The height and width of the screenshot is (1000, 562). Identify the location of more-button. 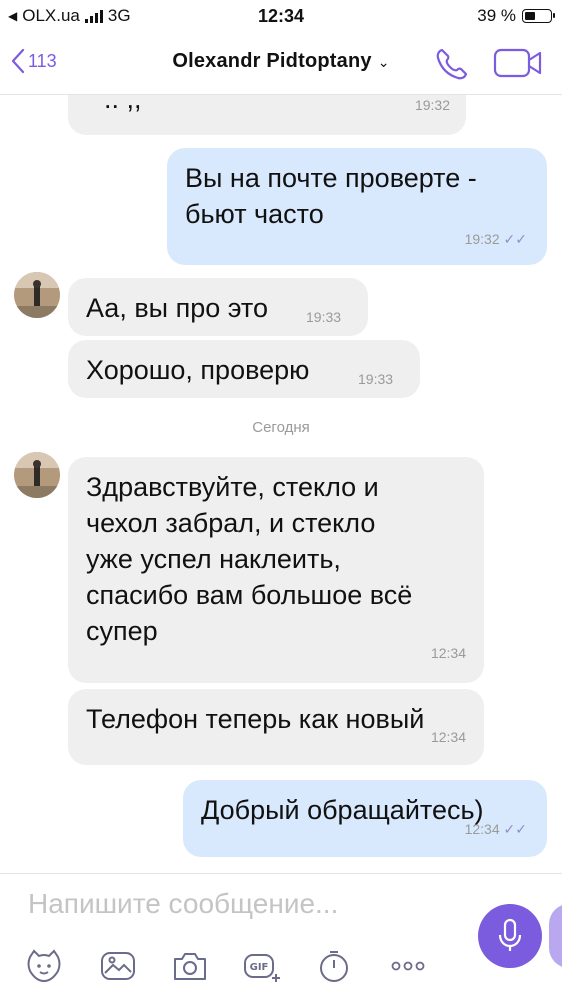
(408, 966).